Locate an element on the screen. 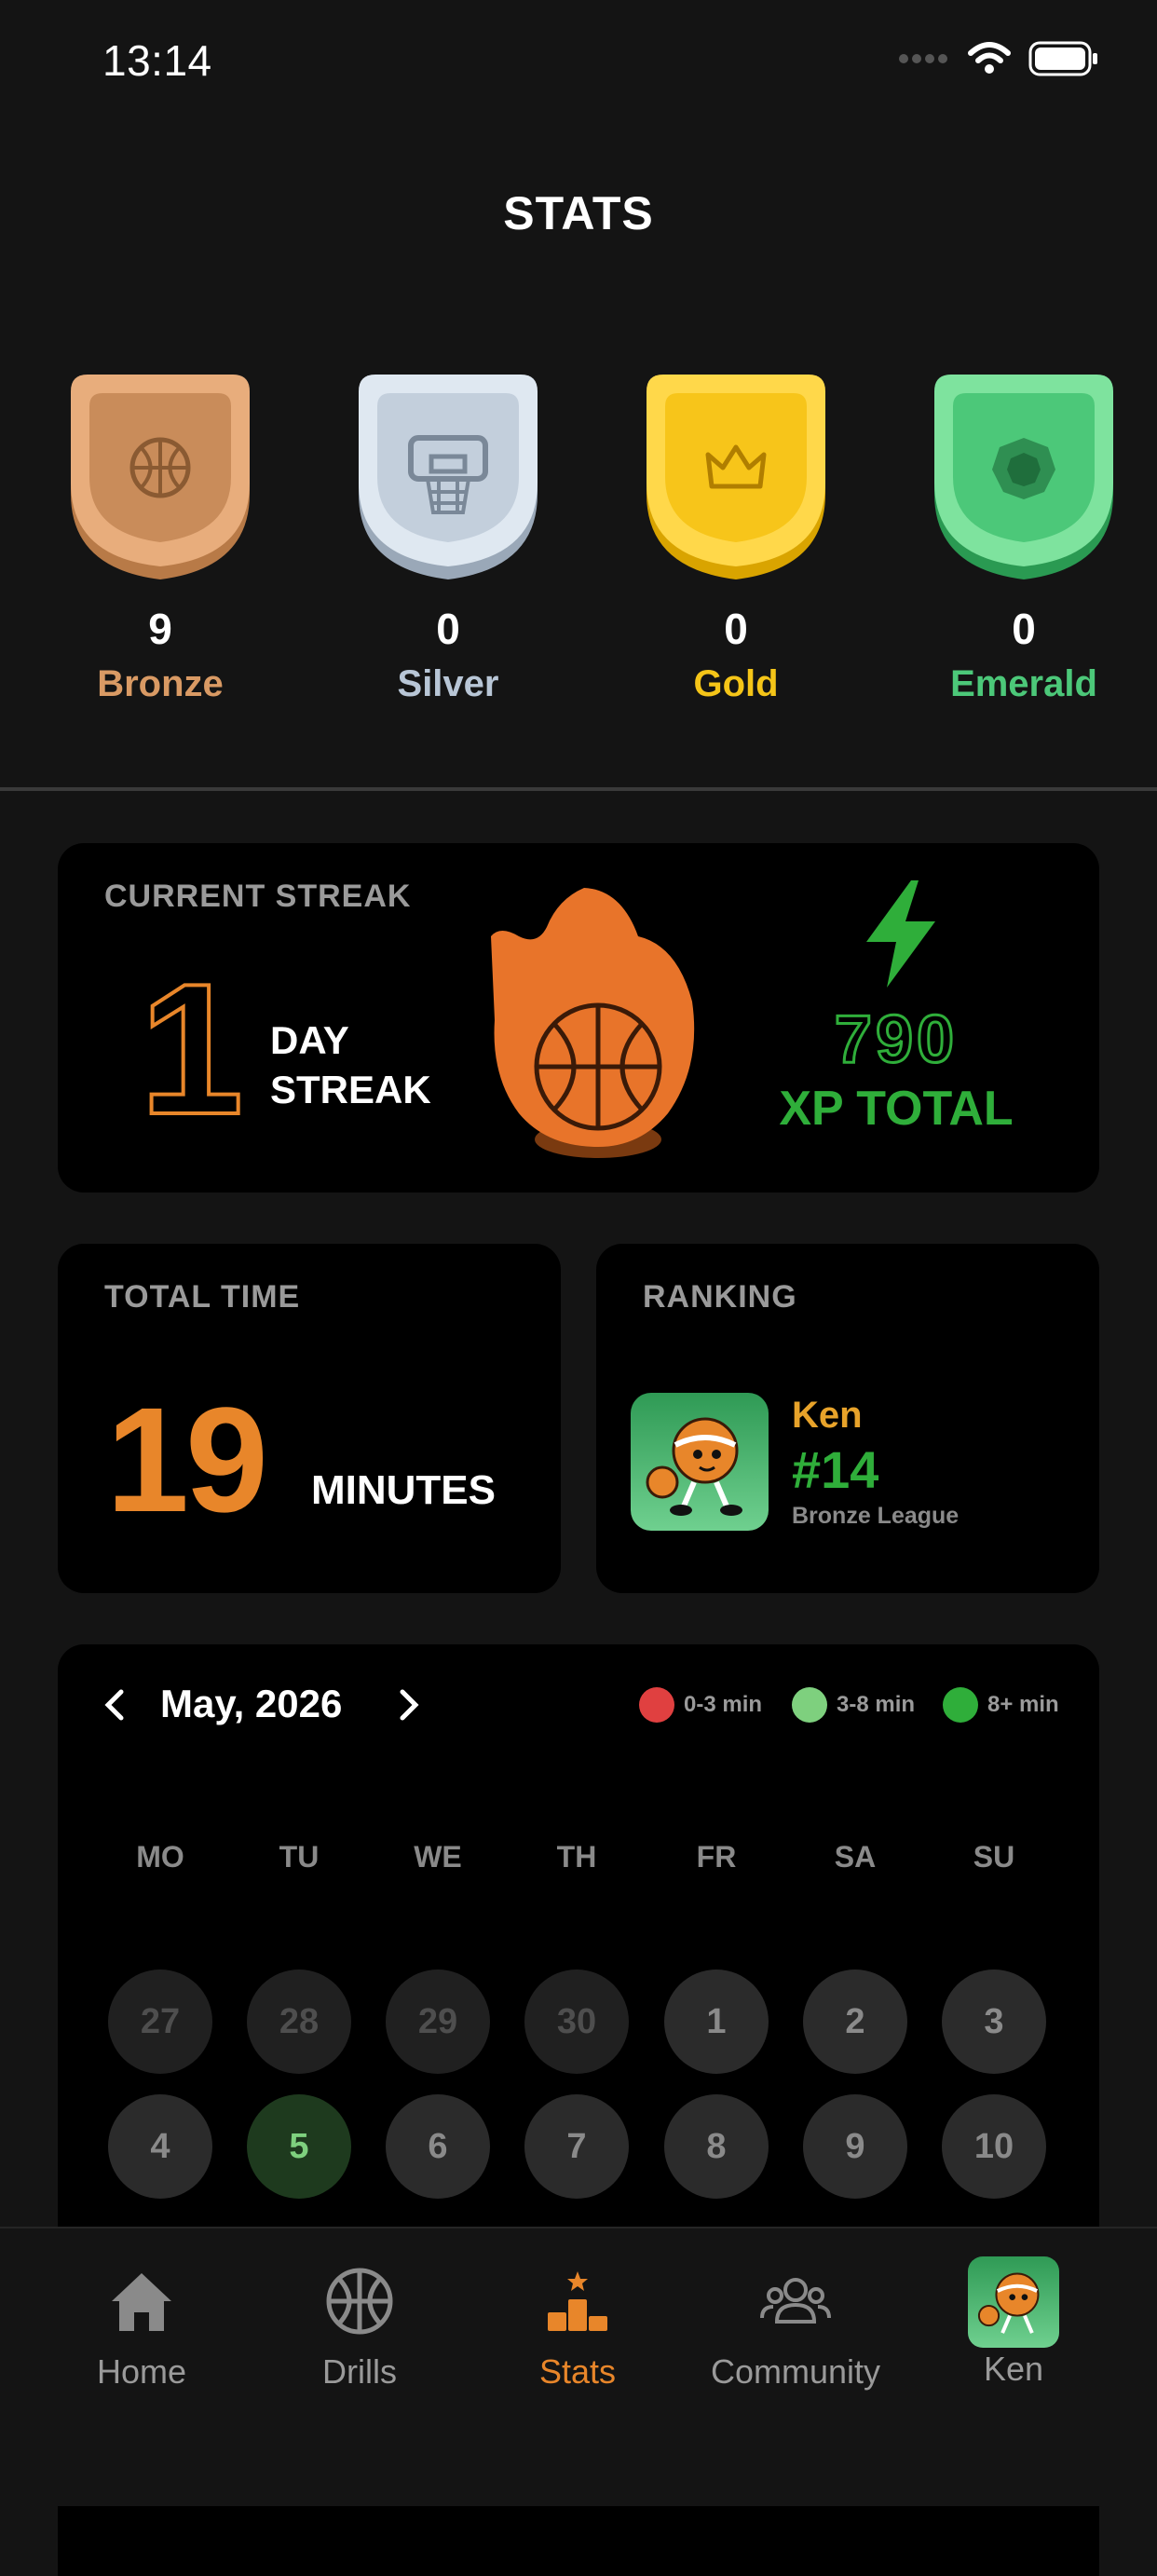  badge-gold: 0 Gold is located at coordinates (736, 539).